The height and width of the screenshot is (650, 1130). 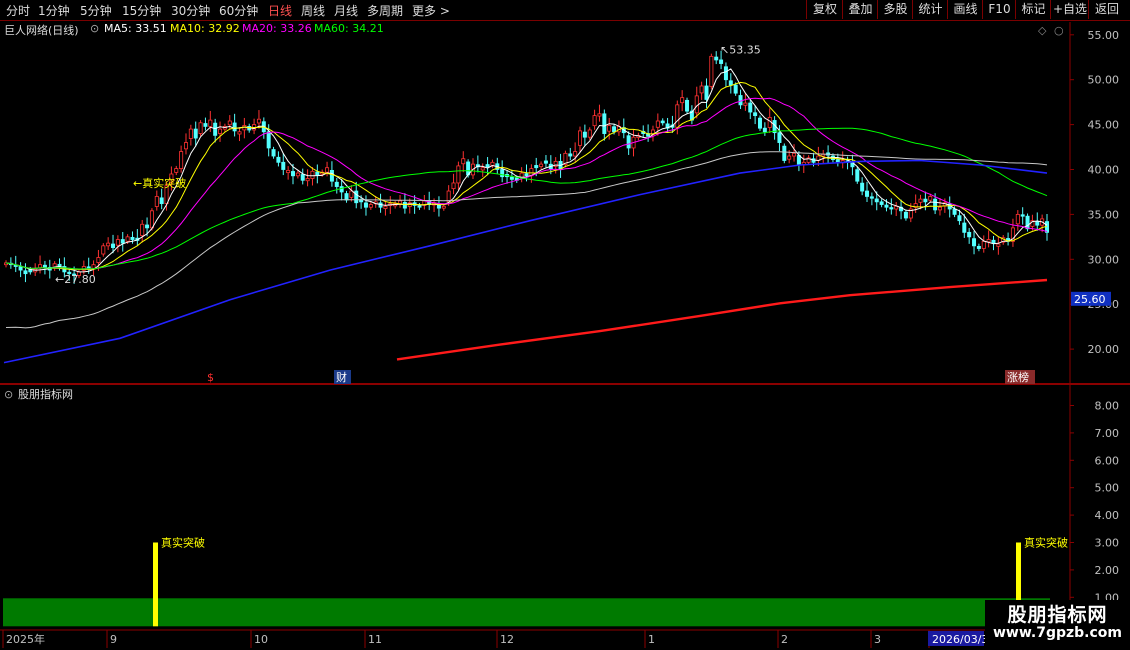 What do you see at coordinates (341, 377) in the screenshot?
I see `event-tag-cai: 财` at bounding box center [341, 377].